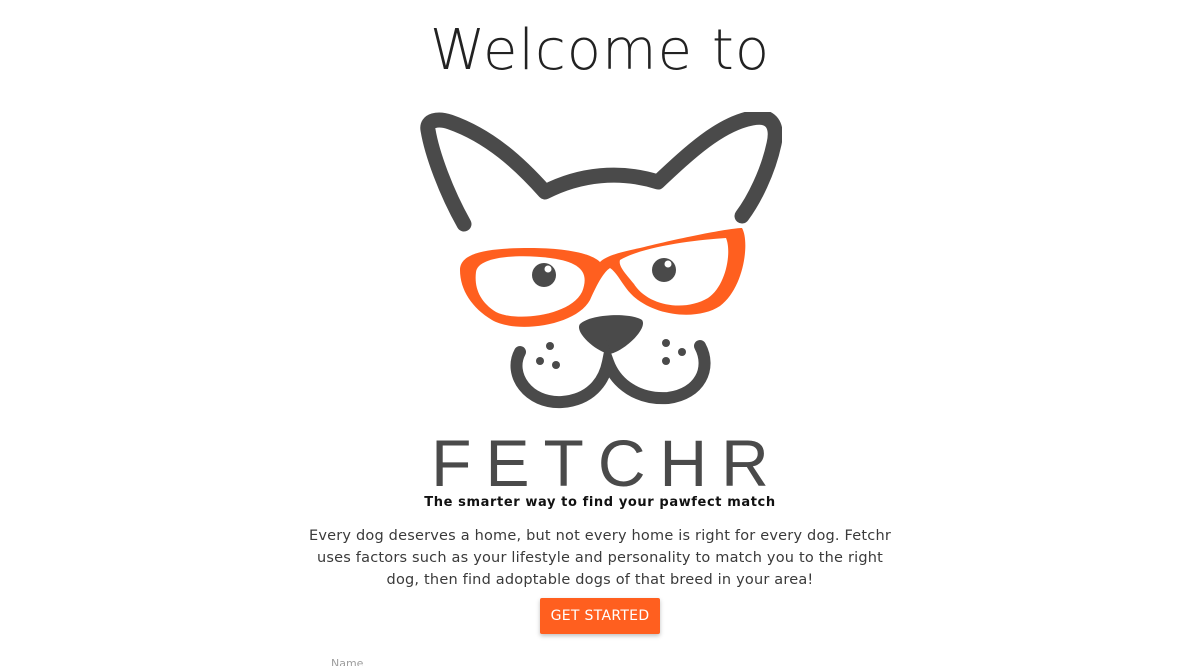  I want to click on page-title: Welcome to, so click(600, 50).